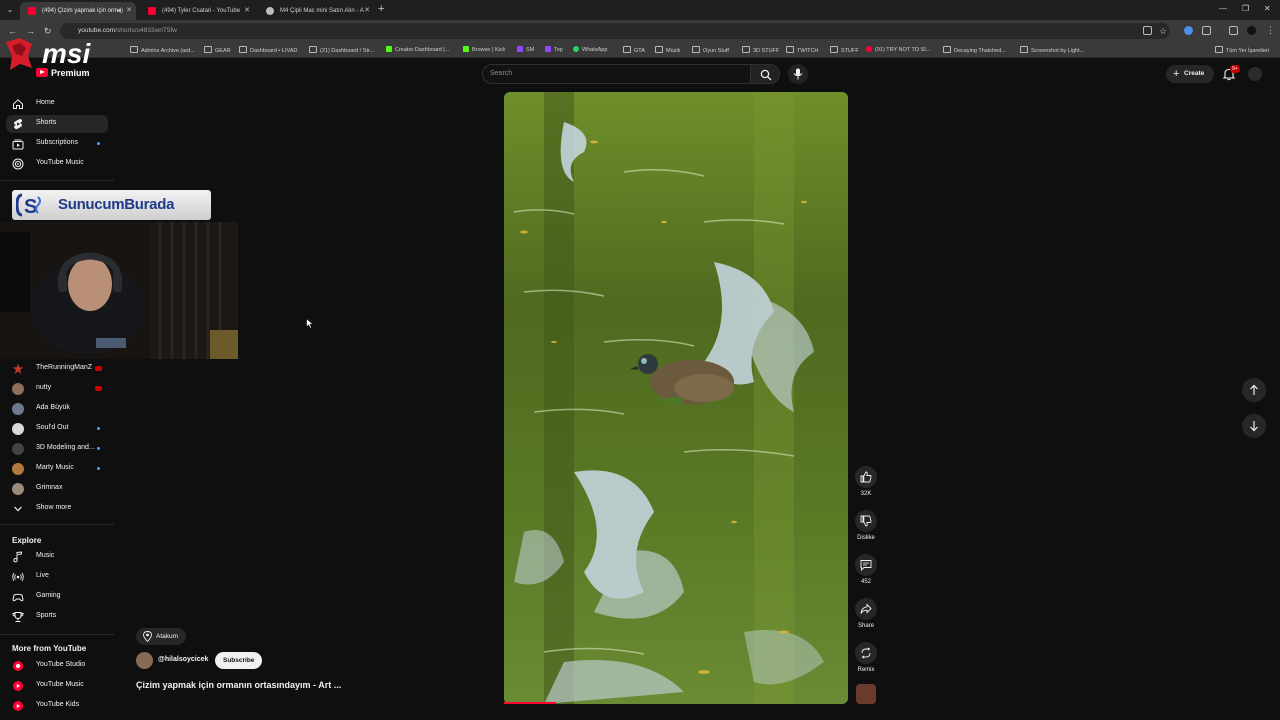 The height and width of the screenshot is (720, 1280). I want to click on youtube-premium-logo: Premium, so click(63, 73).